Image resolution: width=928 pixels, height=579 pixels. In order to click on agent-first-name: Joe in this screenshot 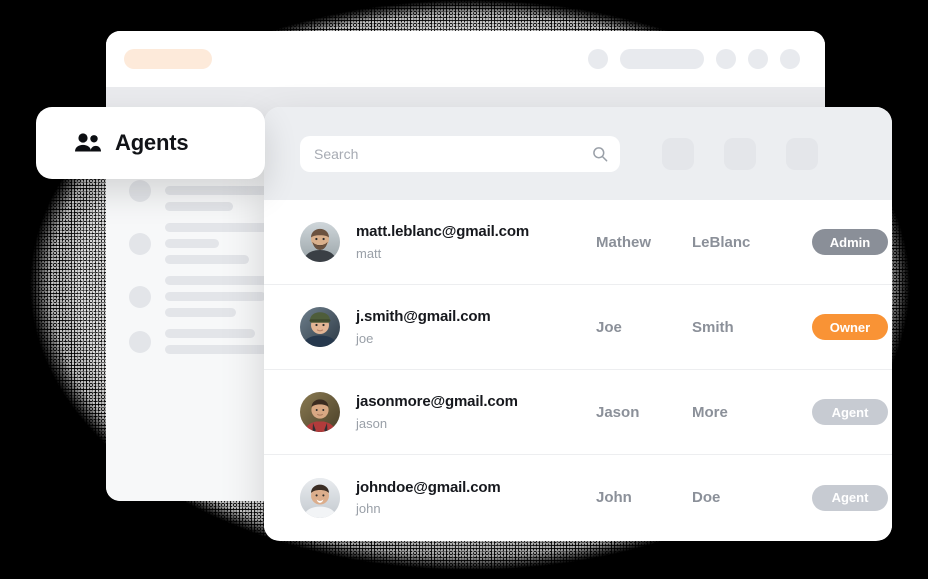, I will do `click(609, 327)`.